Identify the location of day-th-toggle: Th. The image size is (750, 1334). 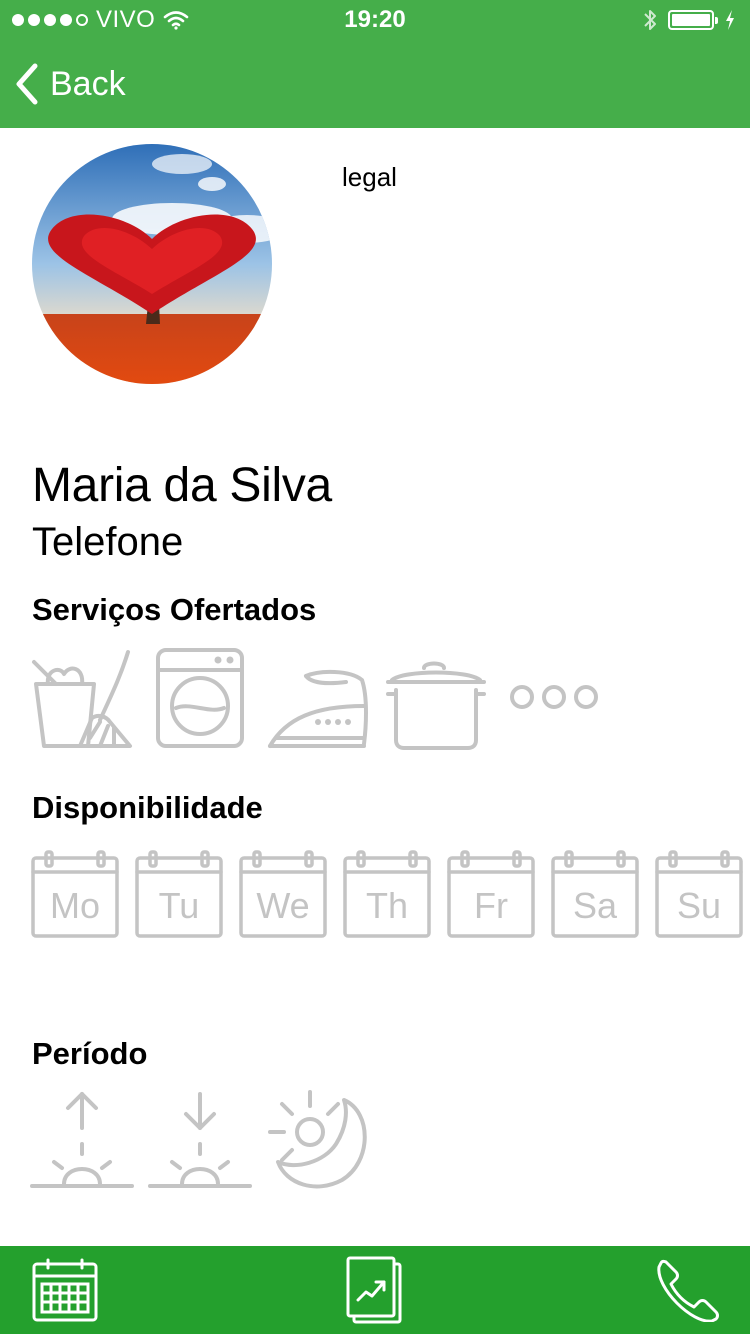
(387, 895).